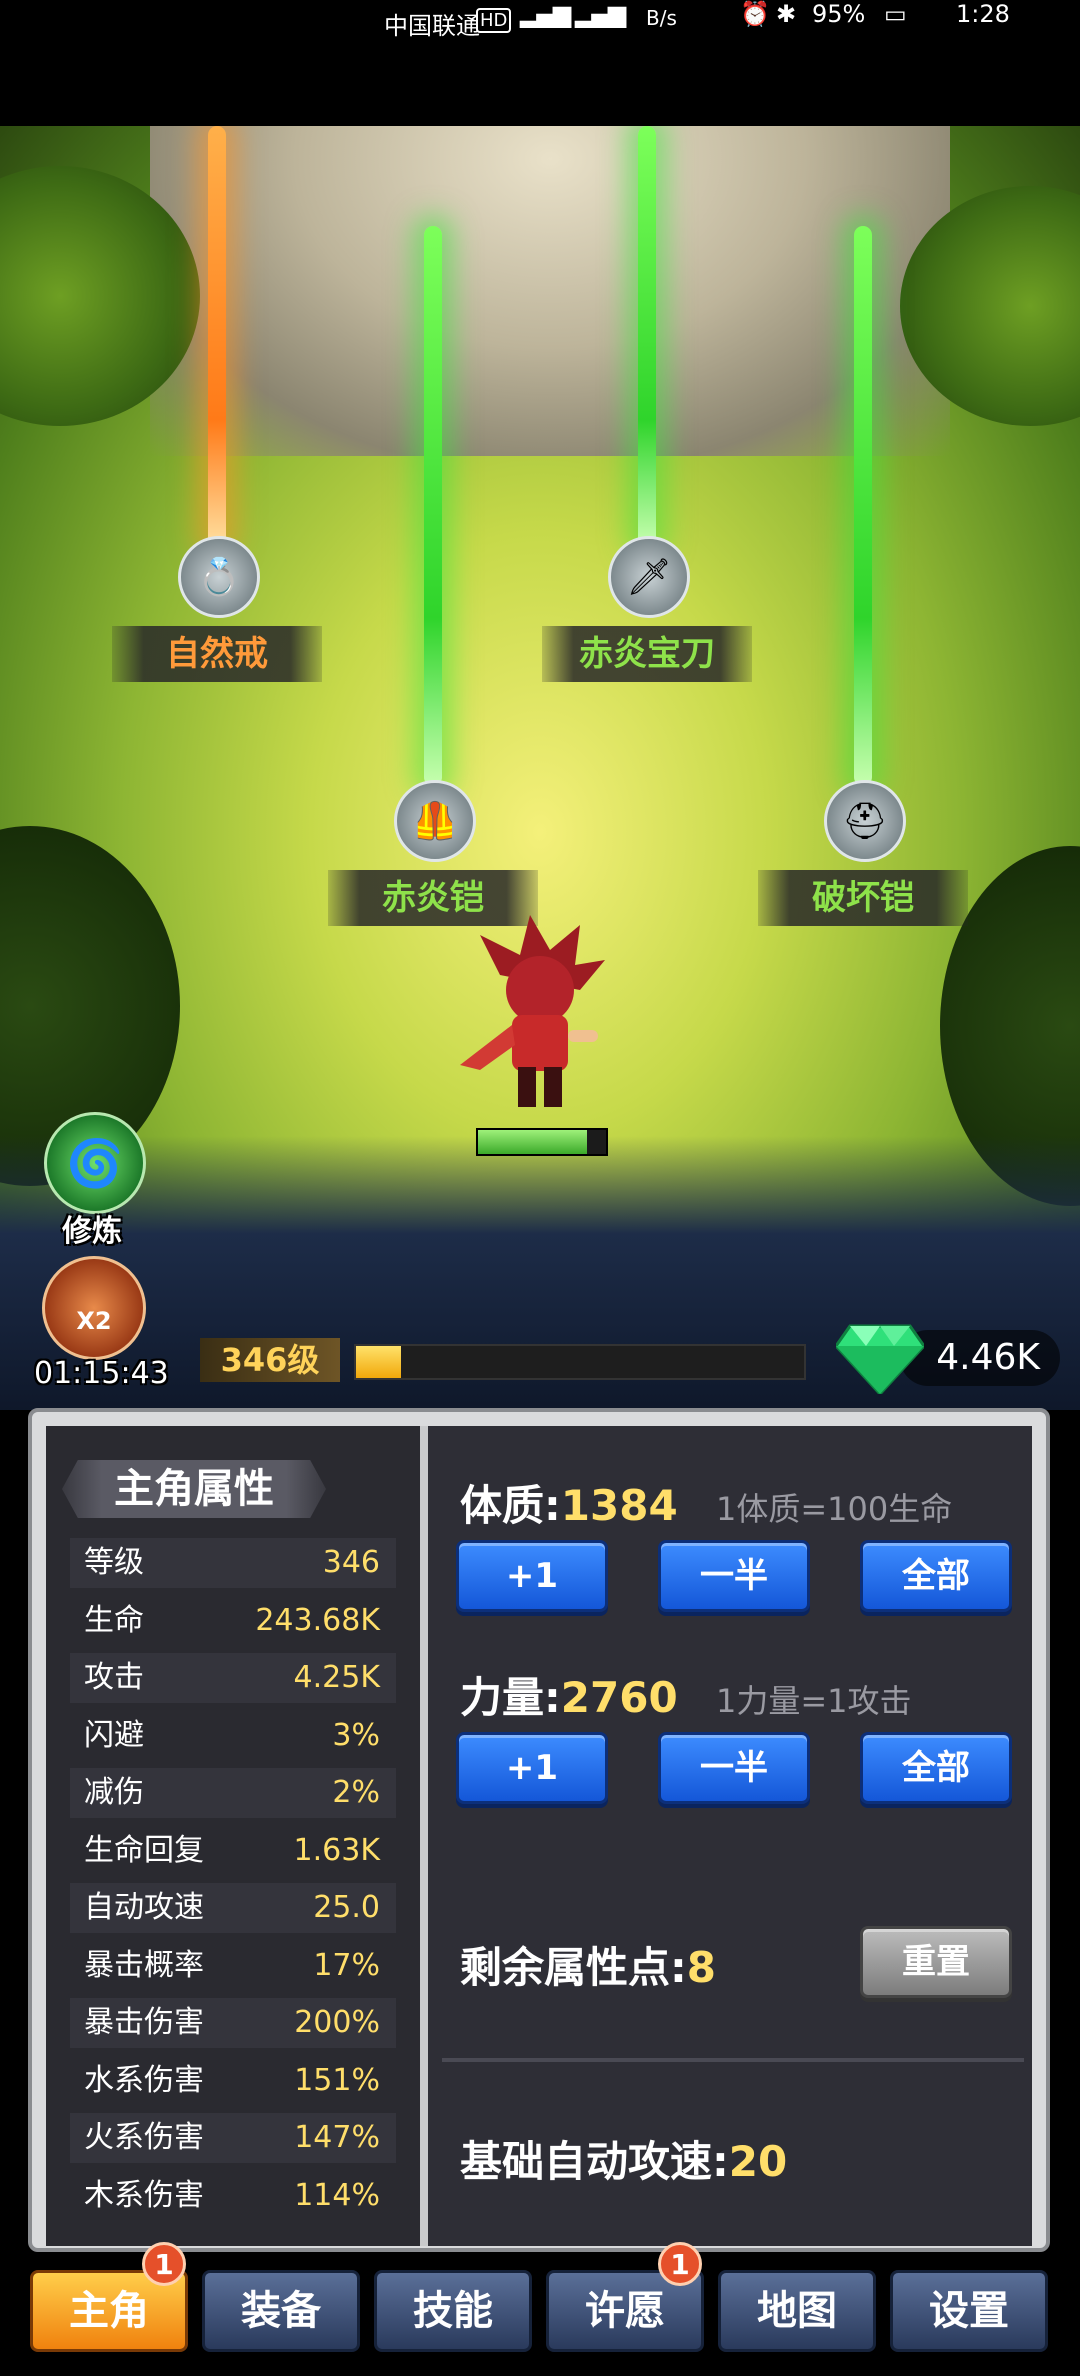 The width and height of the screenshot is (1080, 2376). What do you see at coordinates (573, 1967) in the screenshot?
I see `remaining-points-label: 剩余属性点:` at bounding box center [573, 1967].